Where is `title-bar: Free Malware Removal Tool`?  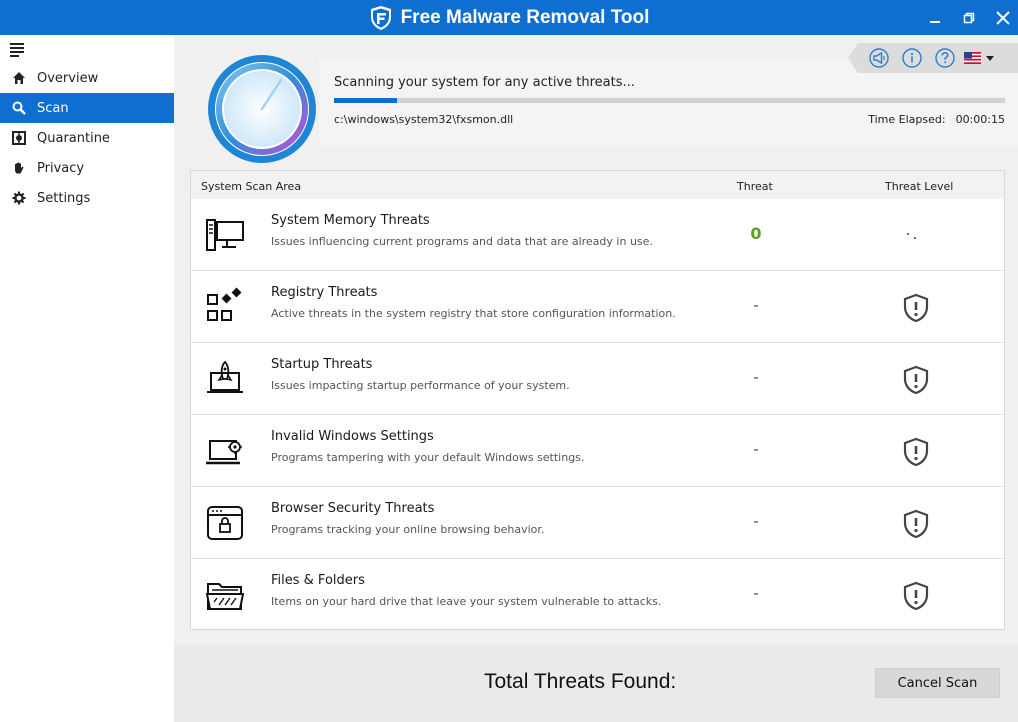 title-bar: Free Malware Removal Tool is located at coordinates (509, 17).